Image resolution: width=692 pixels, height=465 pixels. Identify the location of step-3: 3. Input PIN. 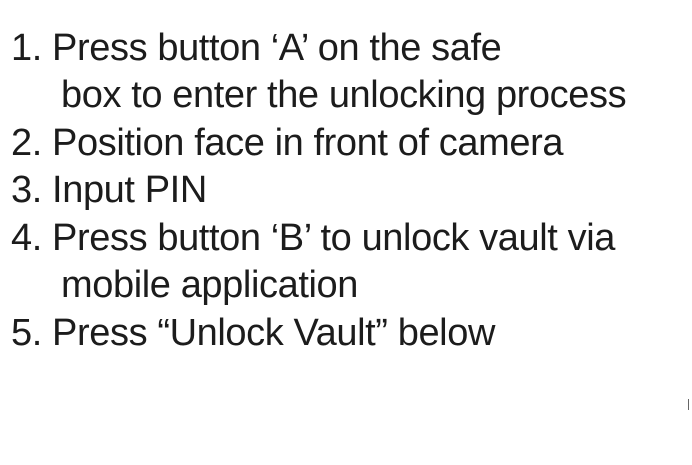
(109, 190).